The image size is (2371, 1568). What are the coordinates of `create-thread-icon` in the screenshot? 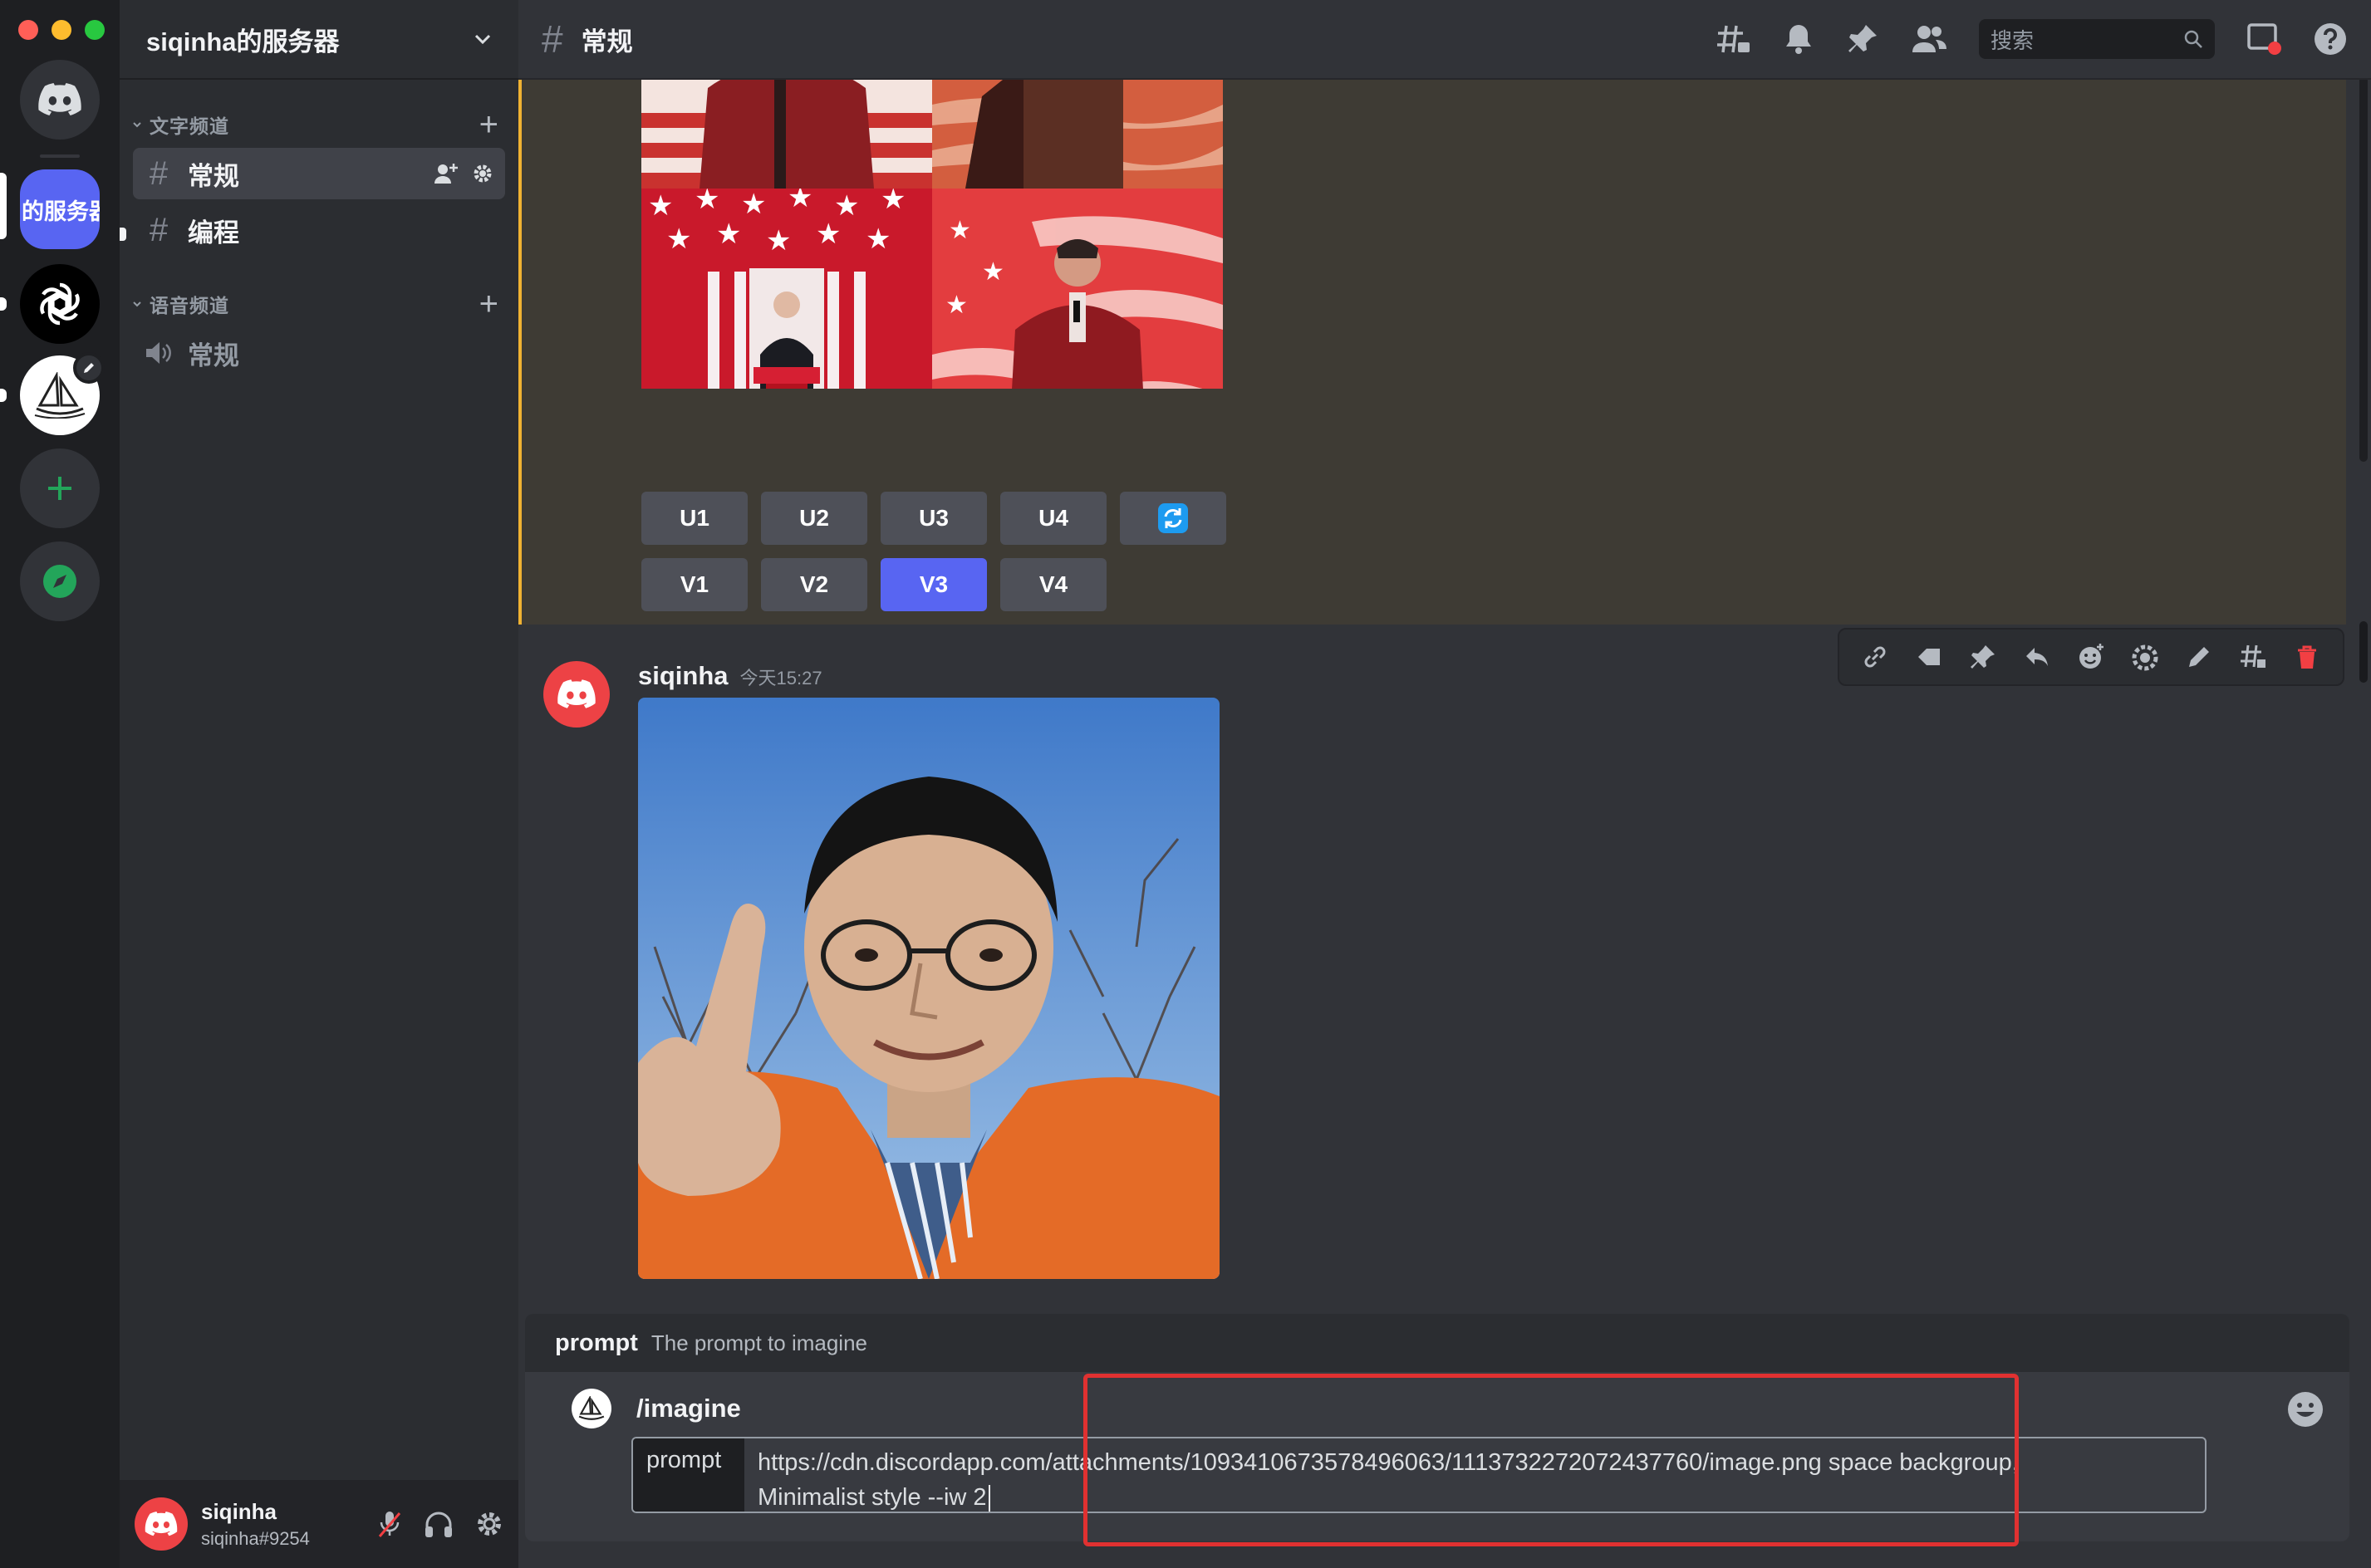 It's located at (2253, 657).